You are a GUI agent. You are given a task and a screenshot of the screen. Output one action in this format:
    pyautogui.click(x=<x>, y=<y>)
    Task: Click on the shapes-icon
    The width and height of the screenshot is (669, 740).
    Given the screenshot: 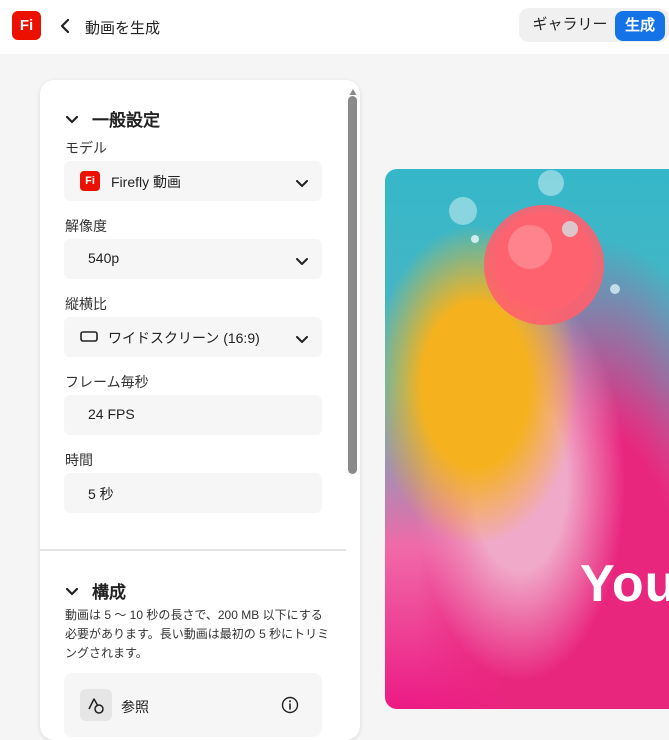 What is the action you would take?
    pyautogui.click(x=96, y=705)
    